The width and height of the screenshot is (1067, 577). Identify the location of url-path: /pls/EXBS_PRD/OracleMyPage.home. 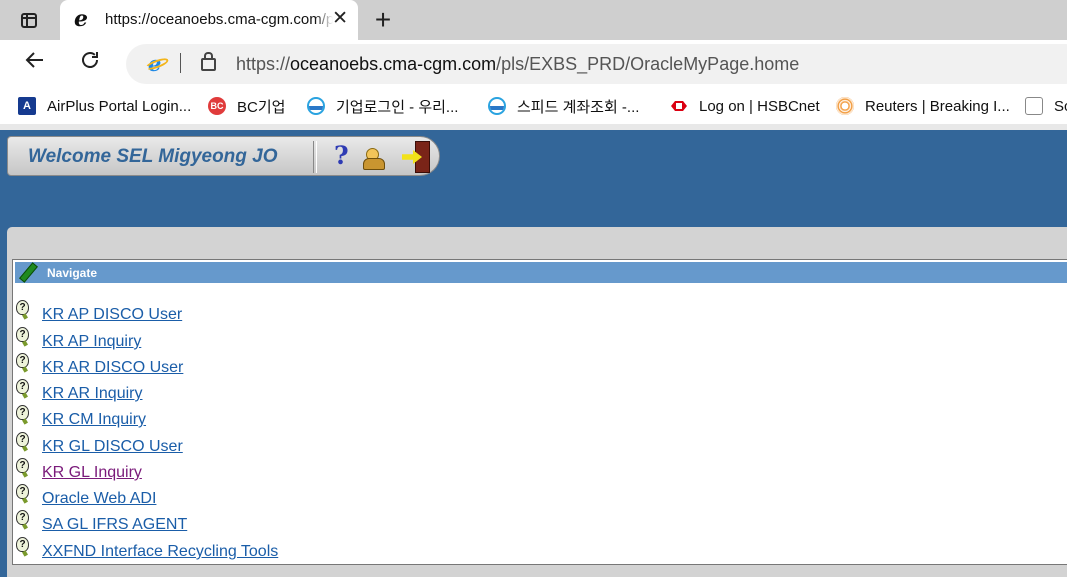
(648, 64).